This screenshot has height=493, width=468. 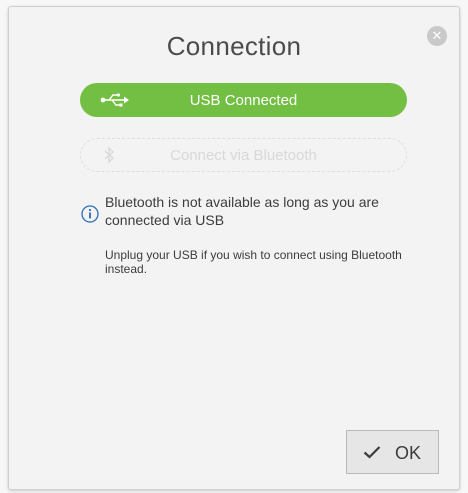 I want to click on dialog-title: Connection, so click(x=234, y=46).